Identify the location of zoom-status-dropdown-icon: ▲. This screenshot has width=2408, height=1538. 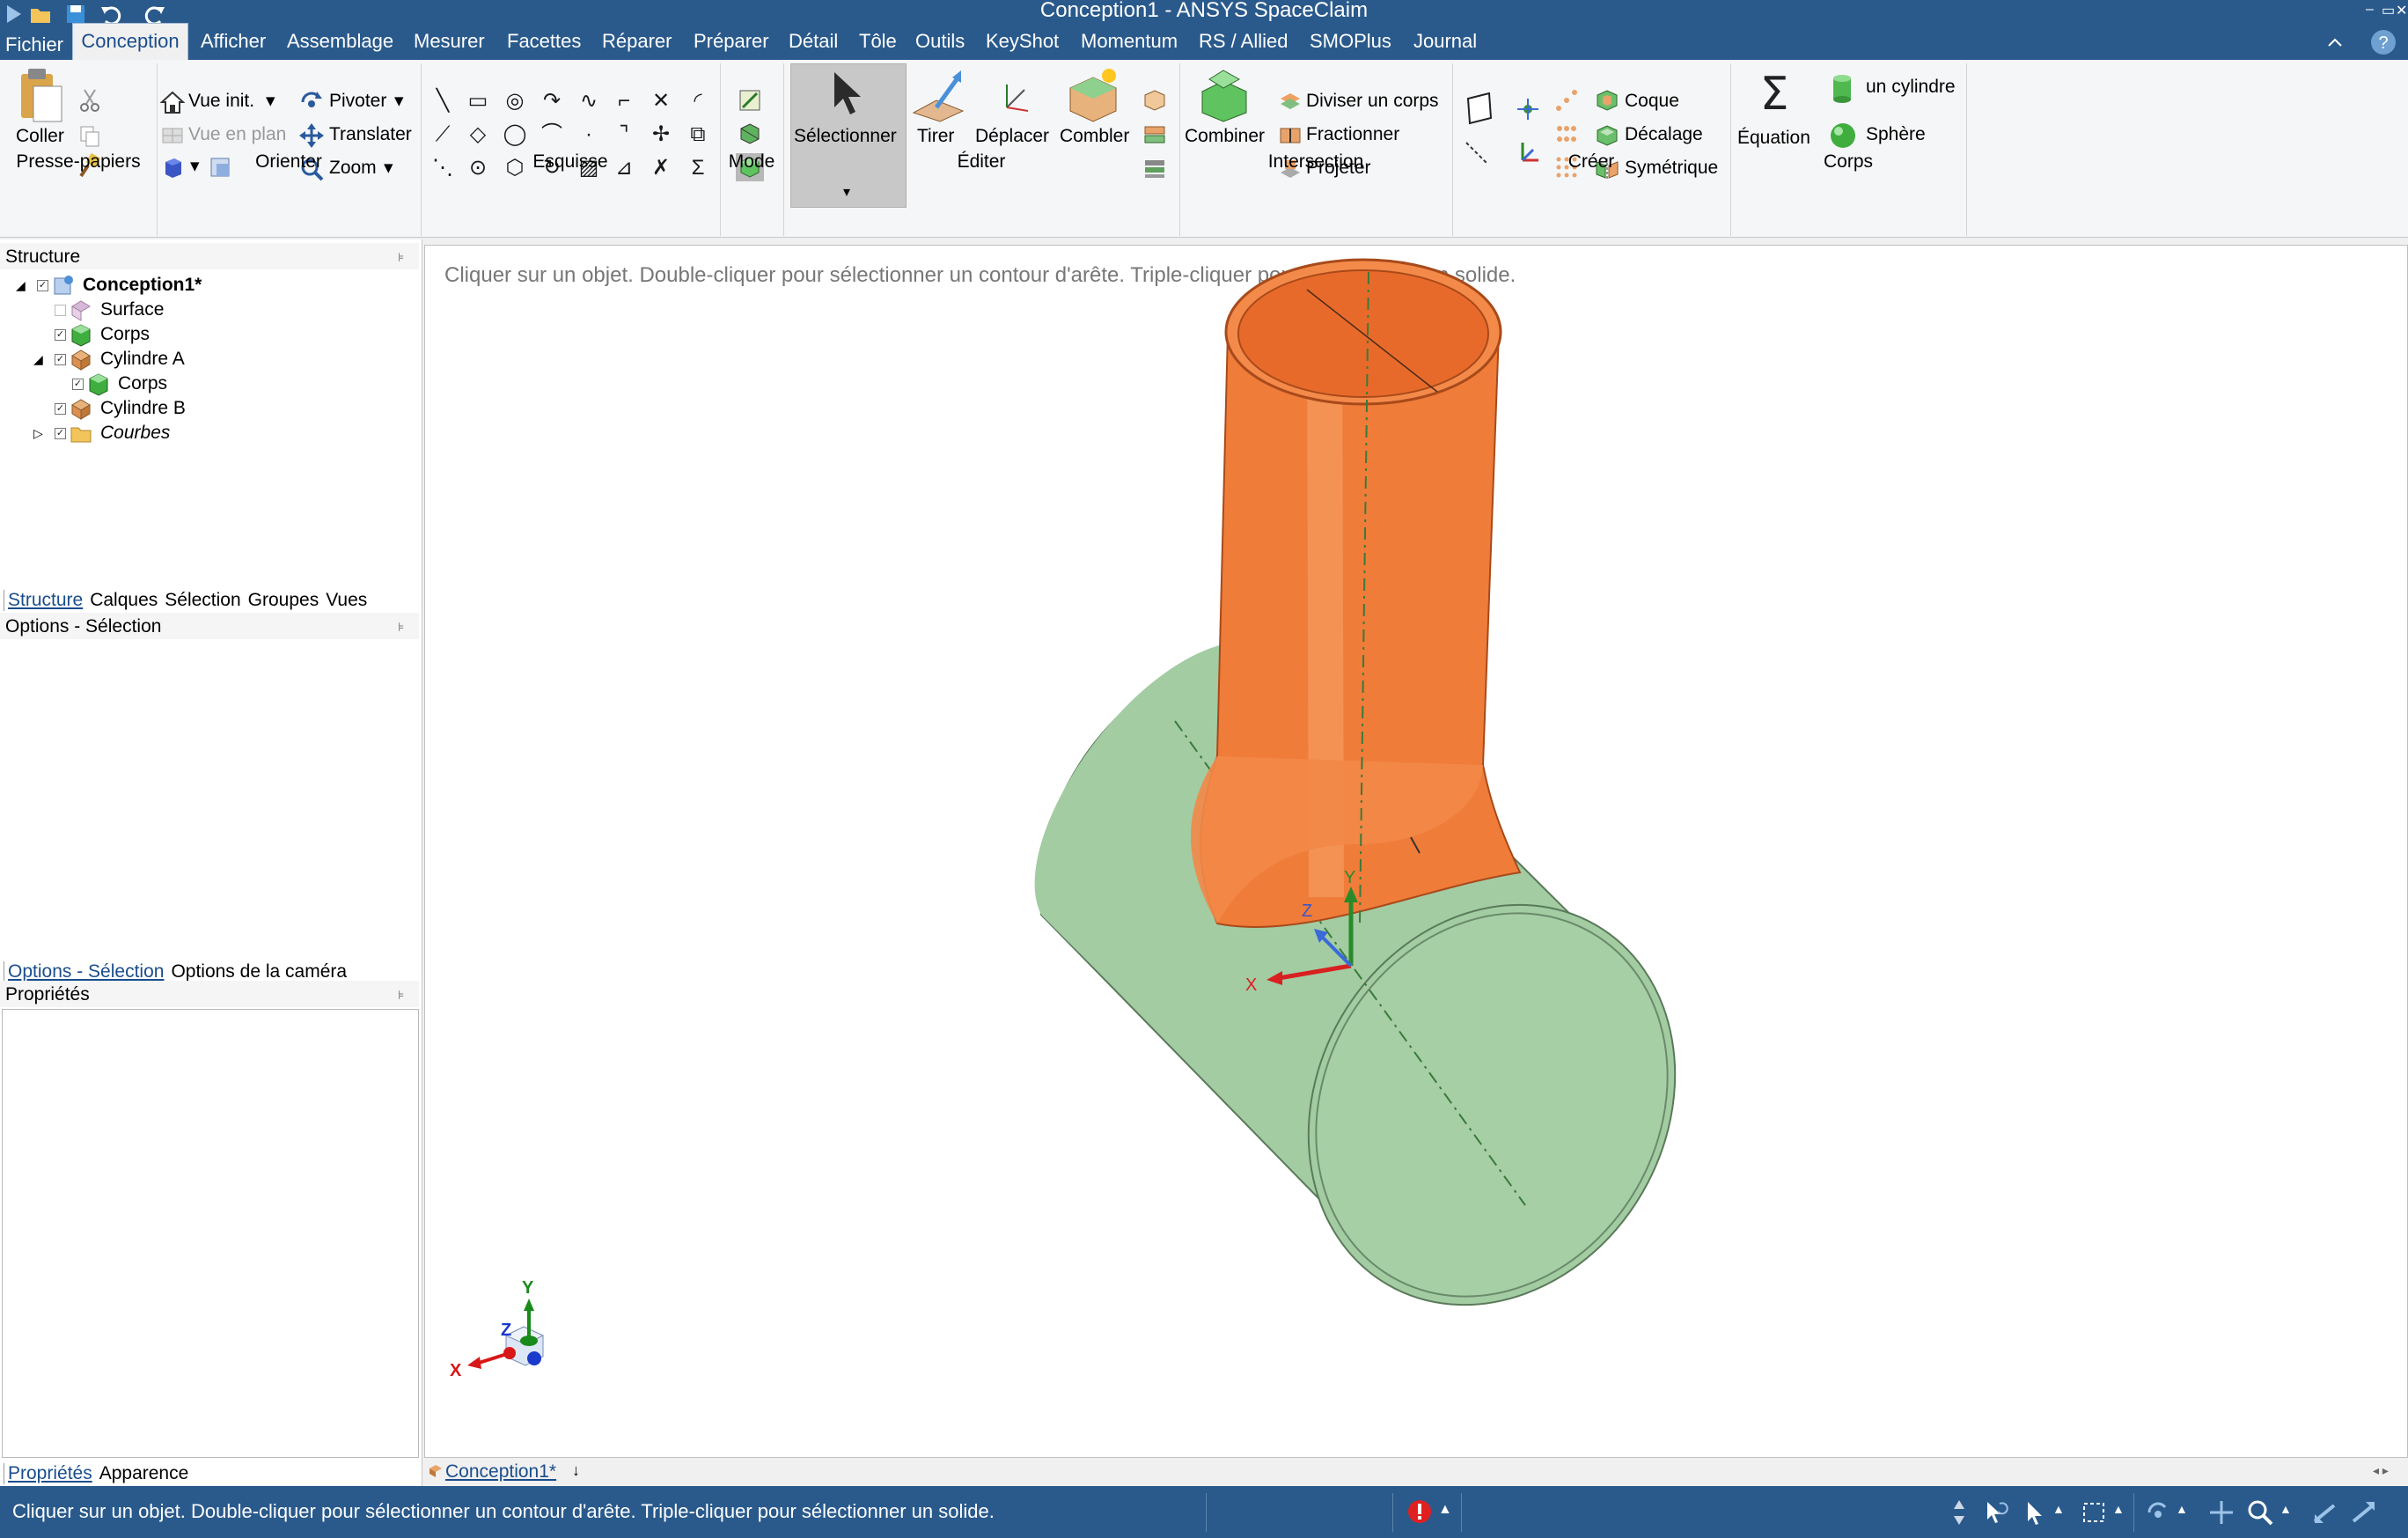
(2286, 1509).